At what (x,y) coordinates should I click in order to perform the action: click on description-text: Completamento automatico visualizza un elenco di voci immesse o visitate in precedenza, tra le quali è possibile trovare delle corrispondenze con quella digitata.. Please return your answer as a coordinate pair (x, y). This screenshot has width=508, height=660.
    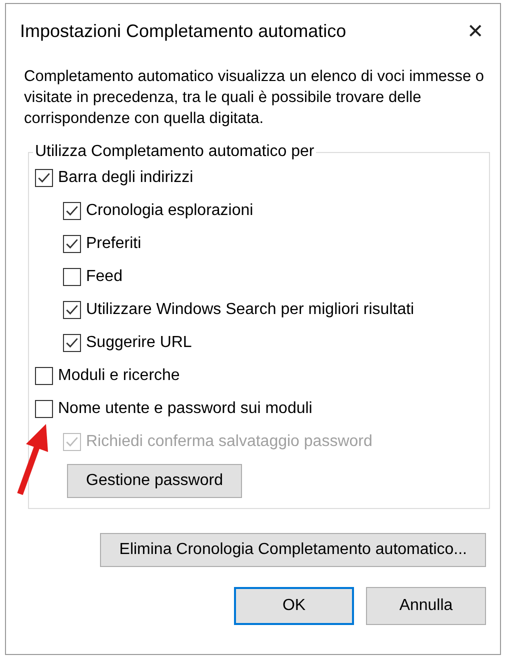
    Looking at the image, I should click on (255, 98).